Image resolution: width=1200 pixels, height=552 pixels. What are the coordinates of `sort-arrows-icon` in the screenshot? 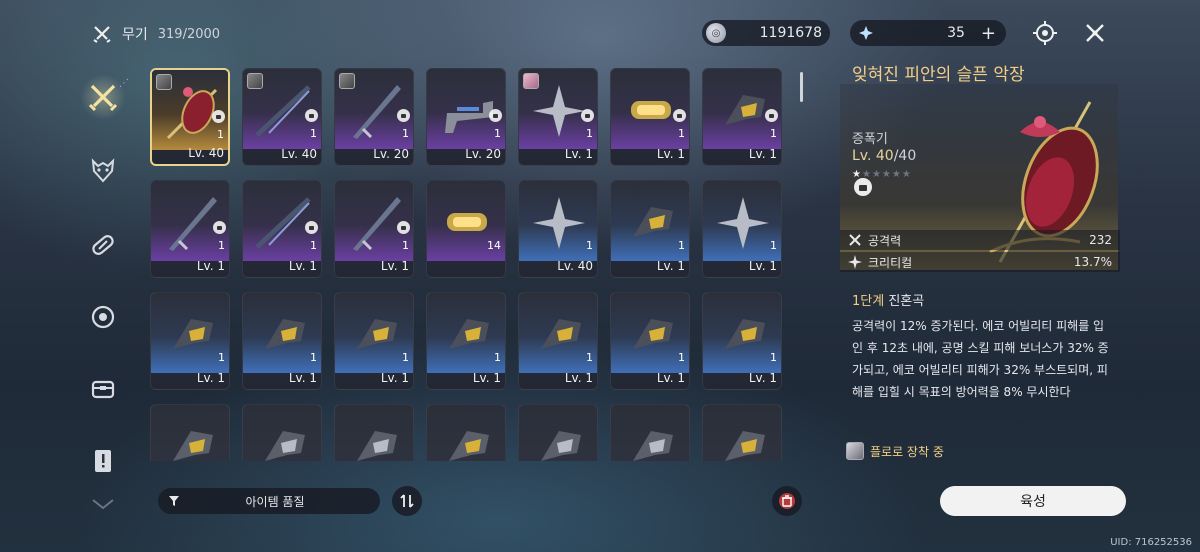 It's located at (407, 501).